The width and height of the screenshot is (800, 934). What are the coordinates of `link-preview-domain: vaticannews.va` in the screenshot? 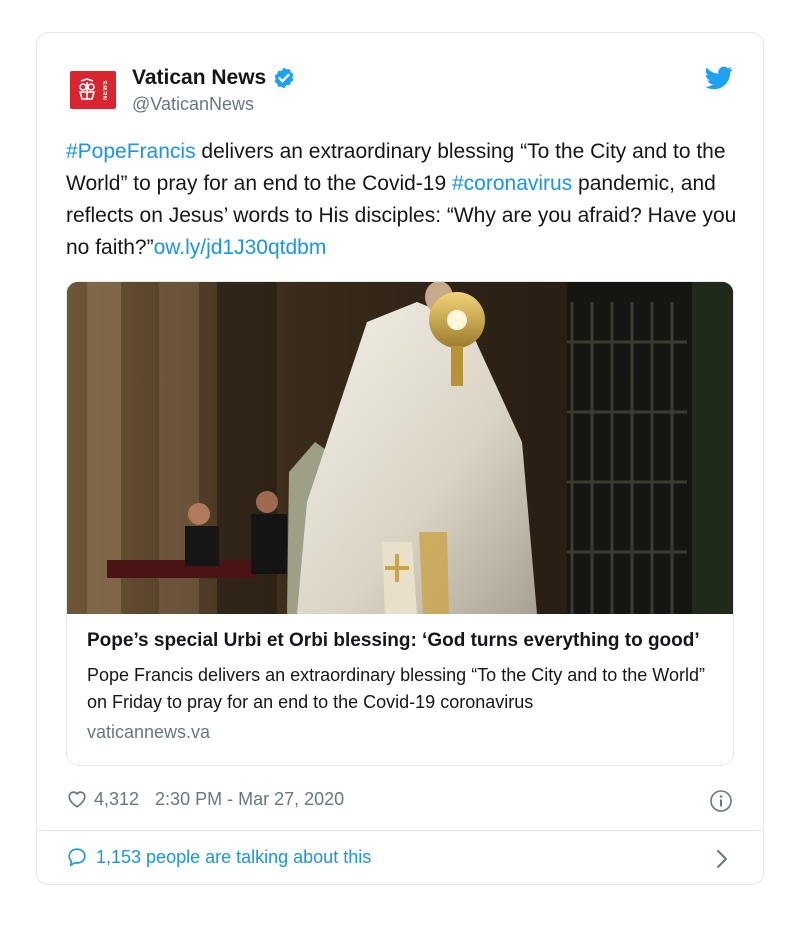 It's located at (149, 732).